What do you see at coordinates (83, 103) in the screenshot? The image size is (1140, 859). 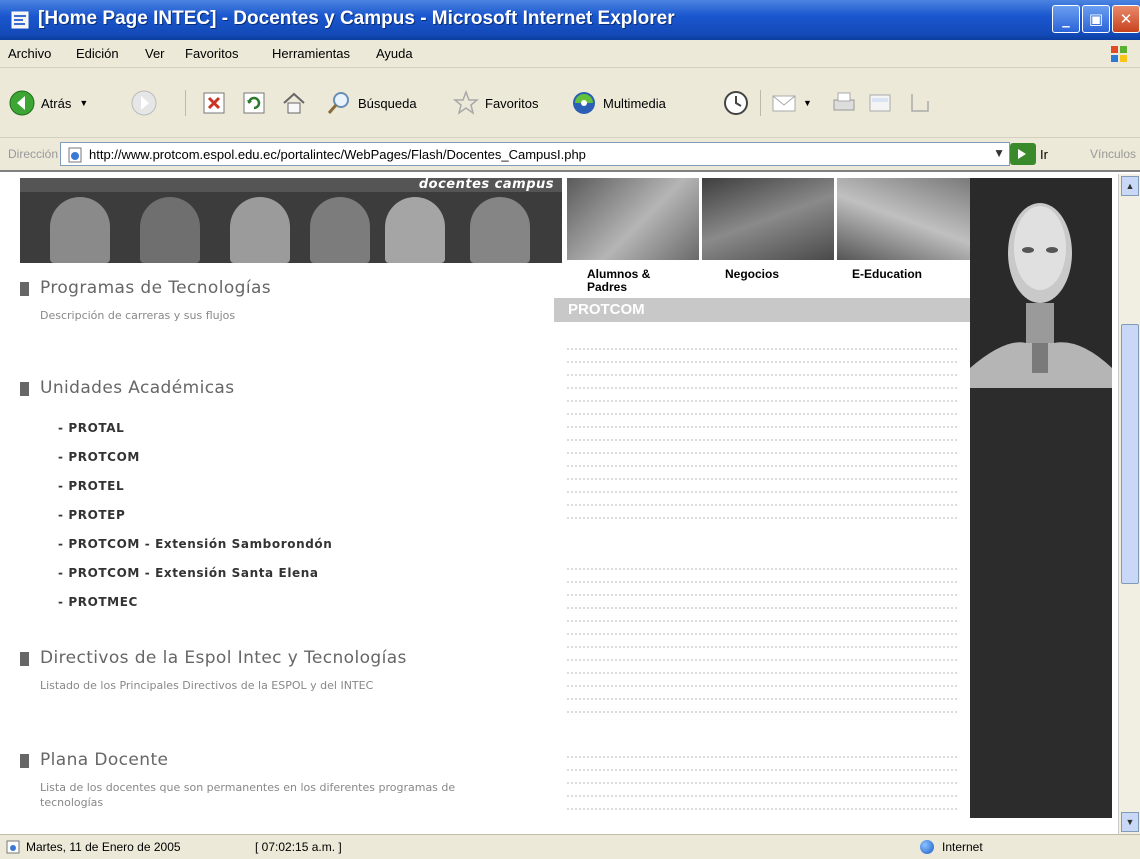 I see `back-dropdown-icon: ▼` at bounding box center [83, 103].